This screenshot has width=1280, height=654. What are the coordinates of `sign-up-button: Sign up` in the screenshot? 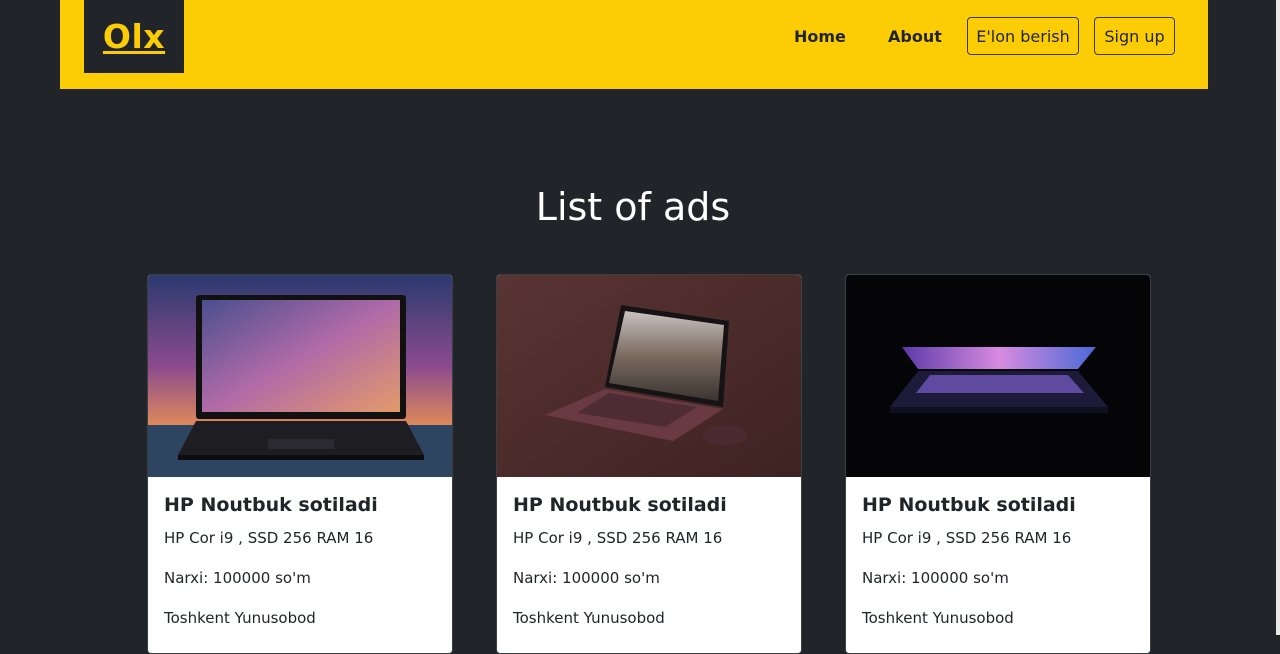 It's located at (1134, 36).